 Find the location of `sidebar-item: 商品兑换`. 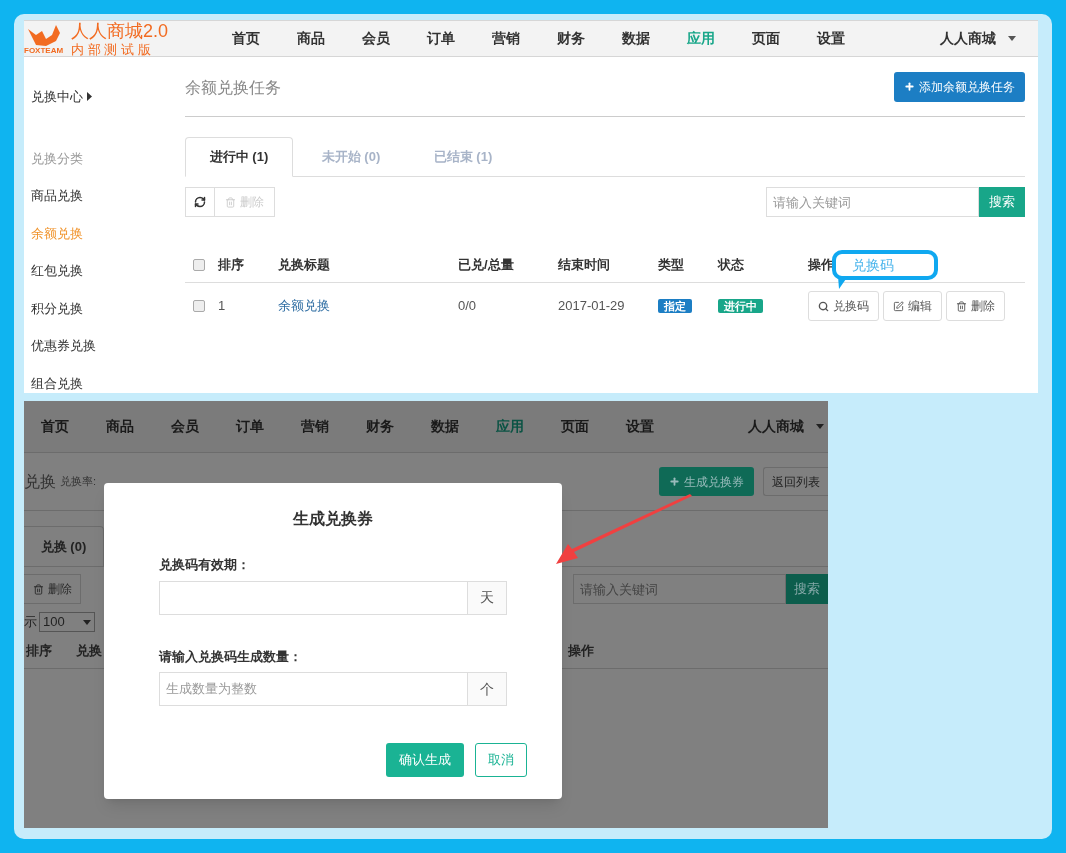

sidebar-item: 商品兑换 is located at coordinates (108, 196).